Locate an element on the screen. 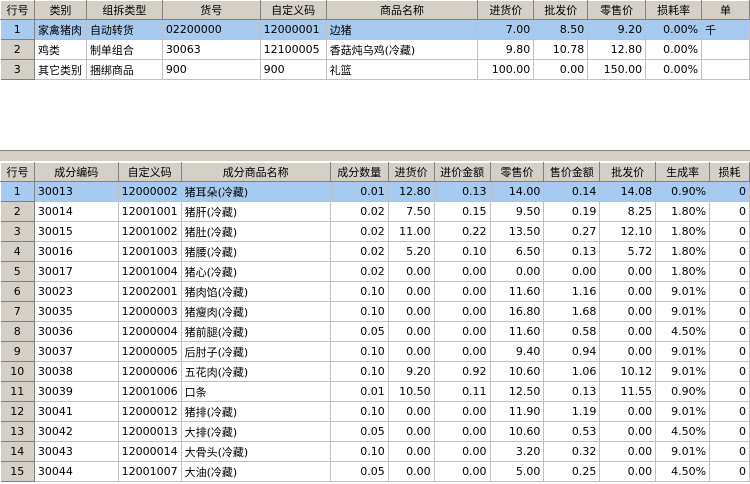 The height and width of the screenshot is (484, 750). cell-cost_amt: 0.00 is located at coordinates (462, 331).